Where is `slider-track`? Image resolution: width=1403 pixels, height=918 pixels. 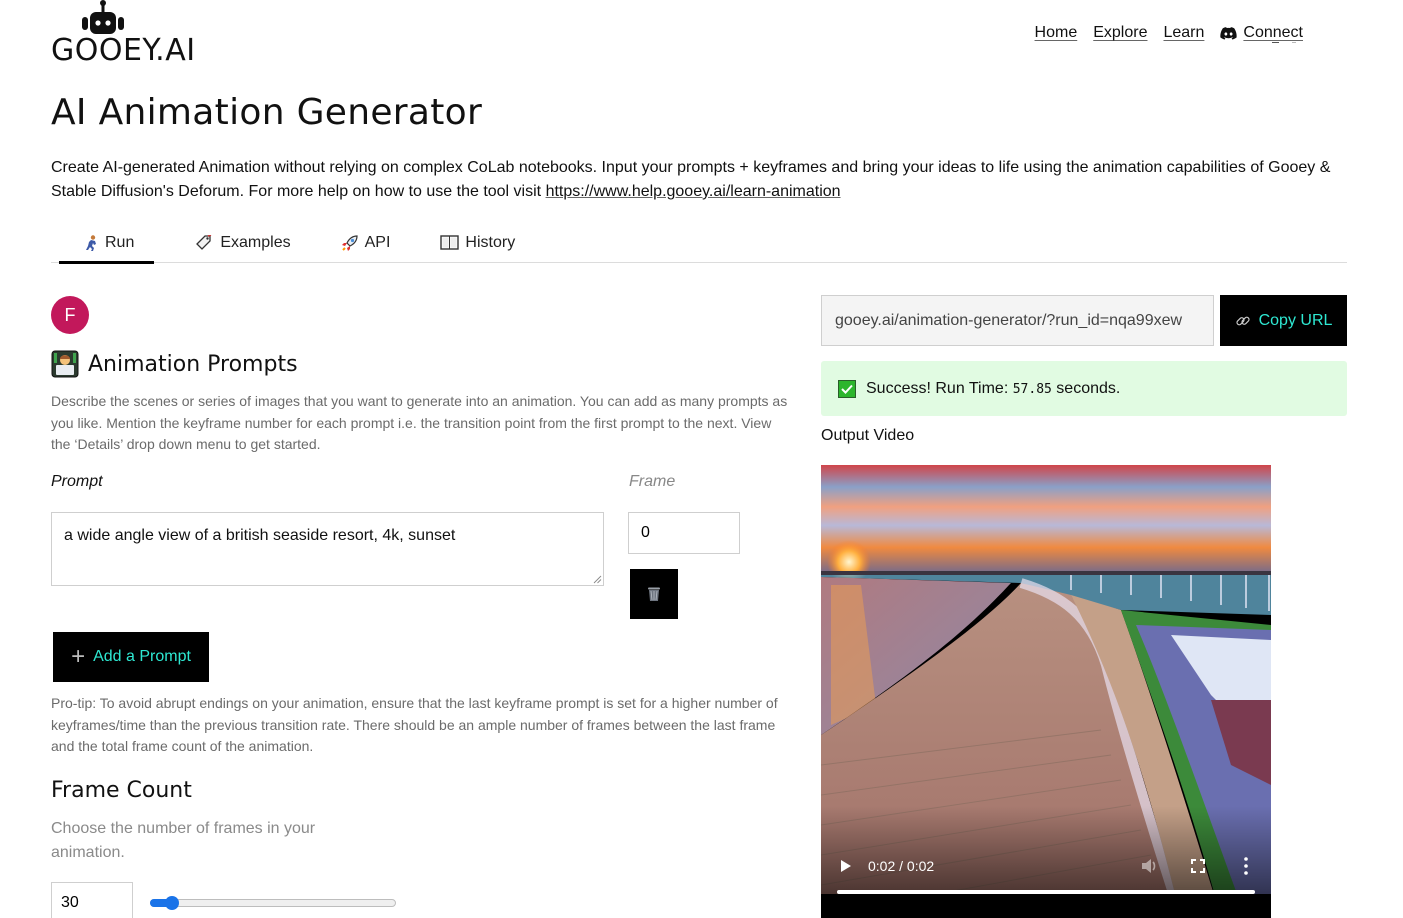 slider-track is located at coordinates (273, 903).